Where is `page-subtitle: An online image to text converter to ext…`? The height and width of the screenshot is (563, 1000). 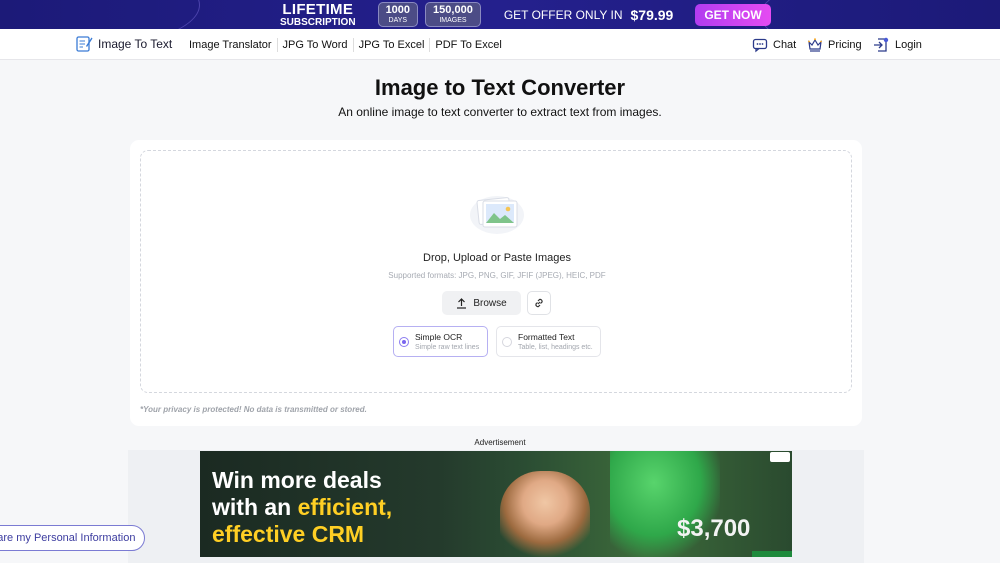
page-subtitle: An online image to text converter to ext… is located at coordinates (500, 112).